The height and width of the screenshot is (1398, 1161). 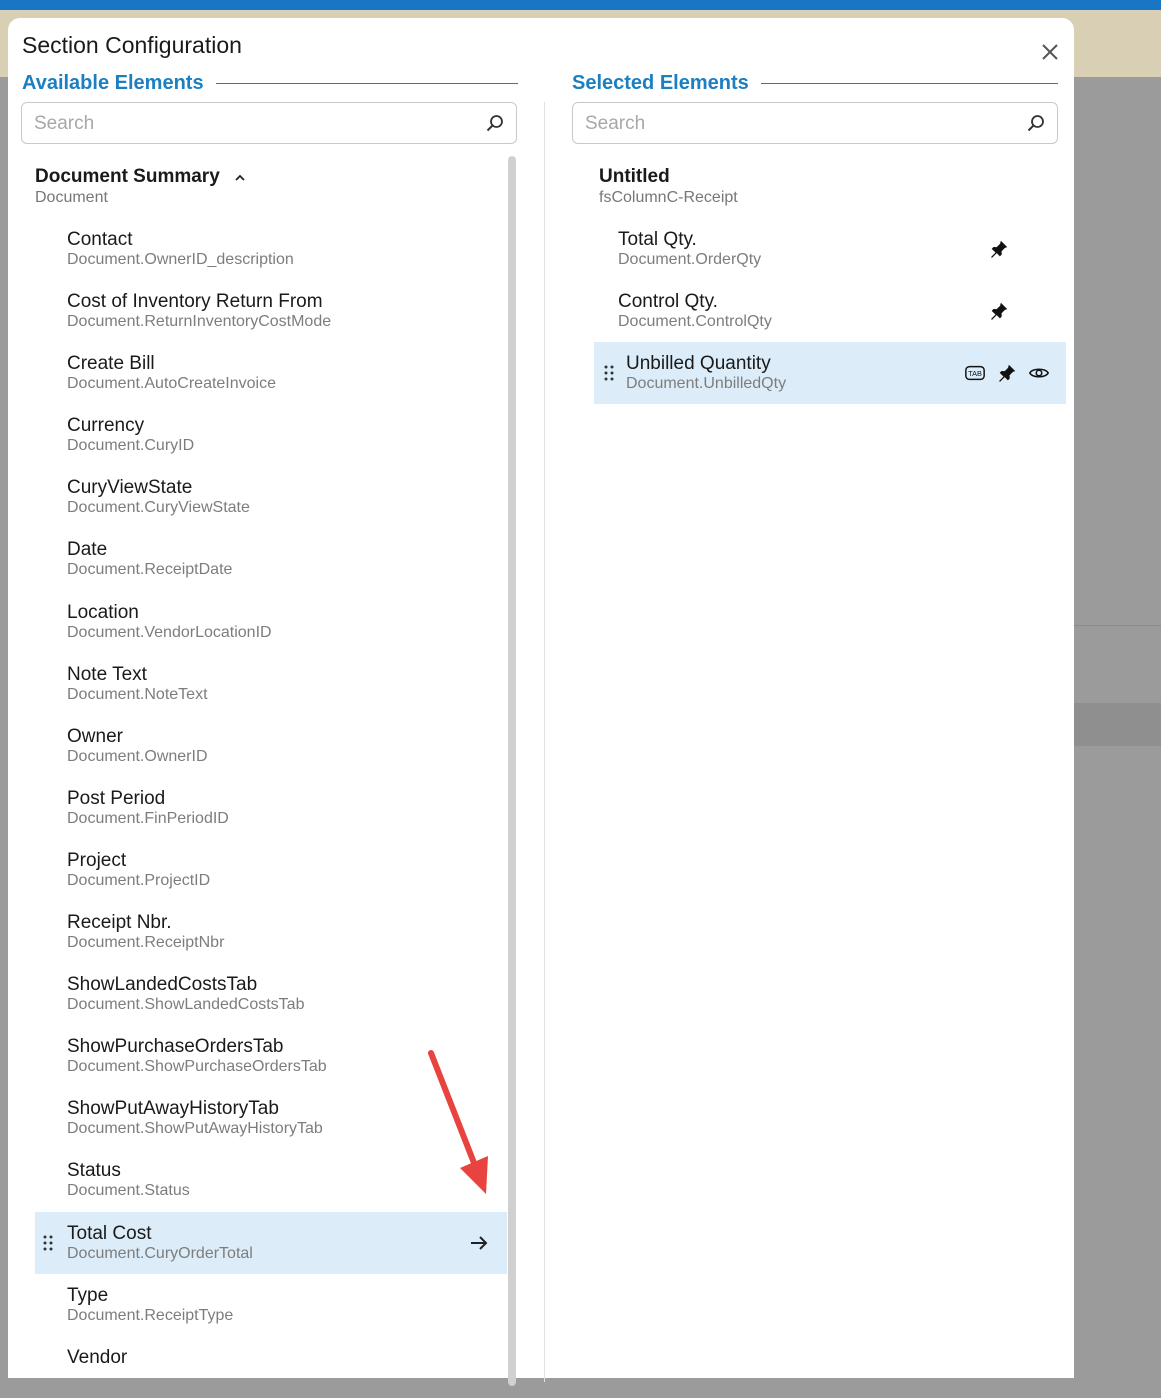 What do you see at coordinates (1117, 625) in the screenshot?
I see `background-divider` at bounding box center [1117, 625].